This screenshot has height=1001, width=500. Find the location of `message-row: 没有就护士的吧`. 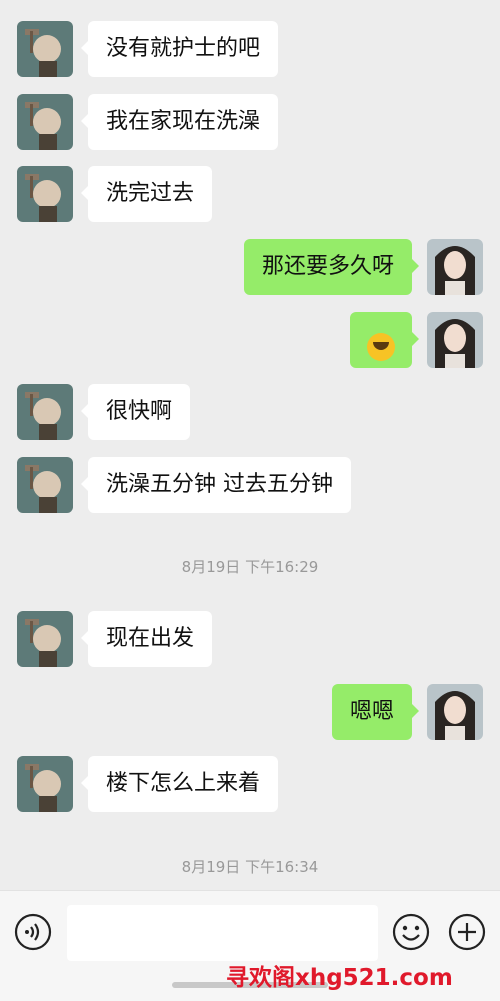

message-row: 没有就护士的吧 is located at coordinates (250, 49).